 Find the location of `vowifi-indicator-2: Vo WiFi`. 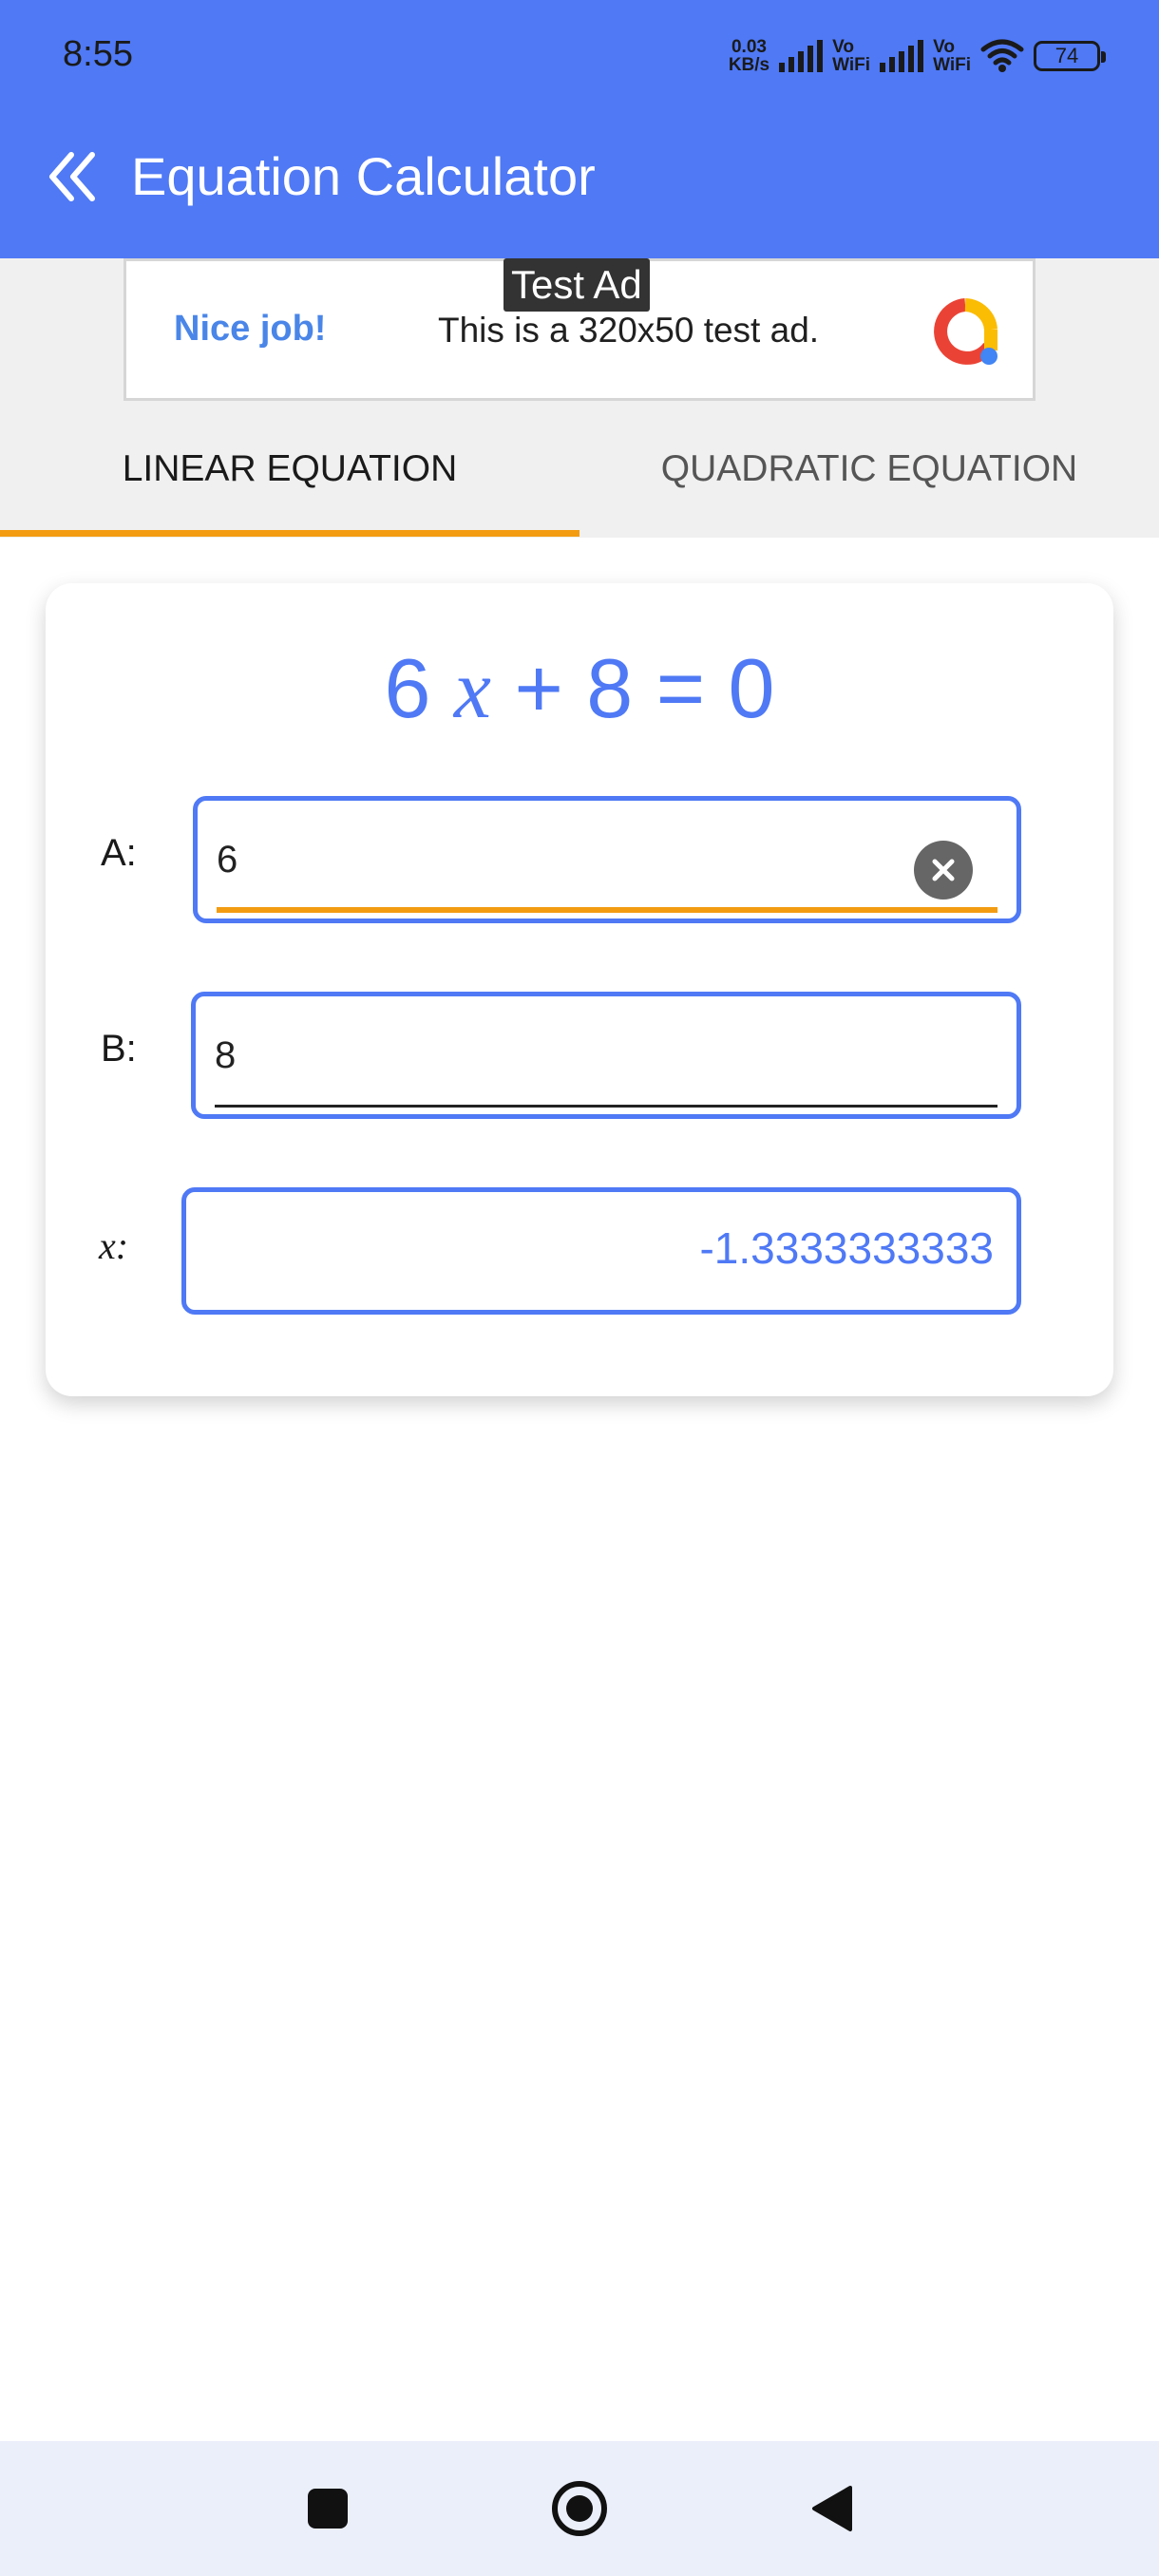

vowifi-indicator-2: Vo WiFi is located at coordinates (952, 56).